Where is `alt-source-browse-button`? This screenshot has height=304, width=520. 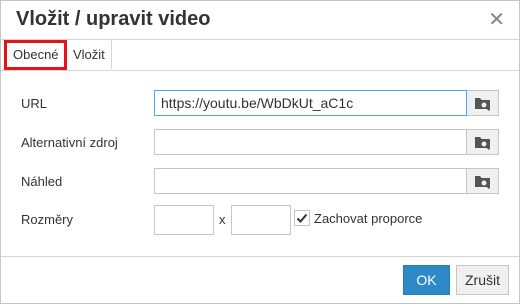 alt-source-browse-button is located at coordinates (483, 142).